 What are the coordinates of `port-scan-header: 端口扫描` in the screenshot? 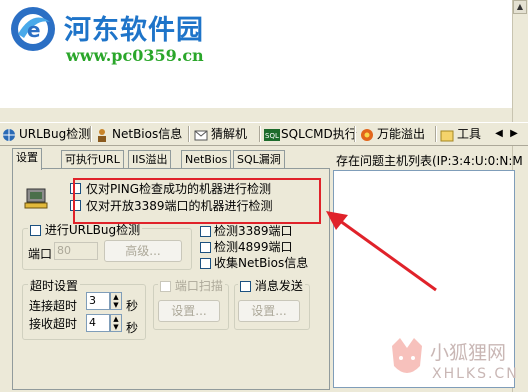 It's located at (191, 285).